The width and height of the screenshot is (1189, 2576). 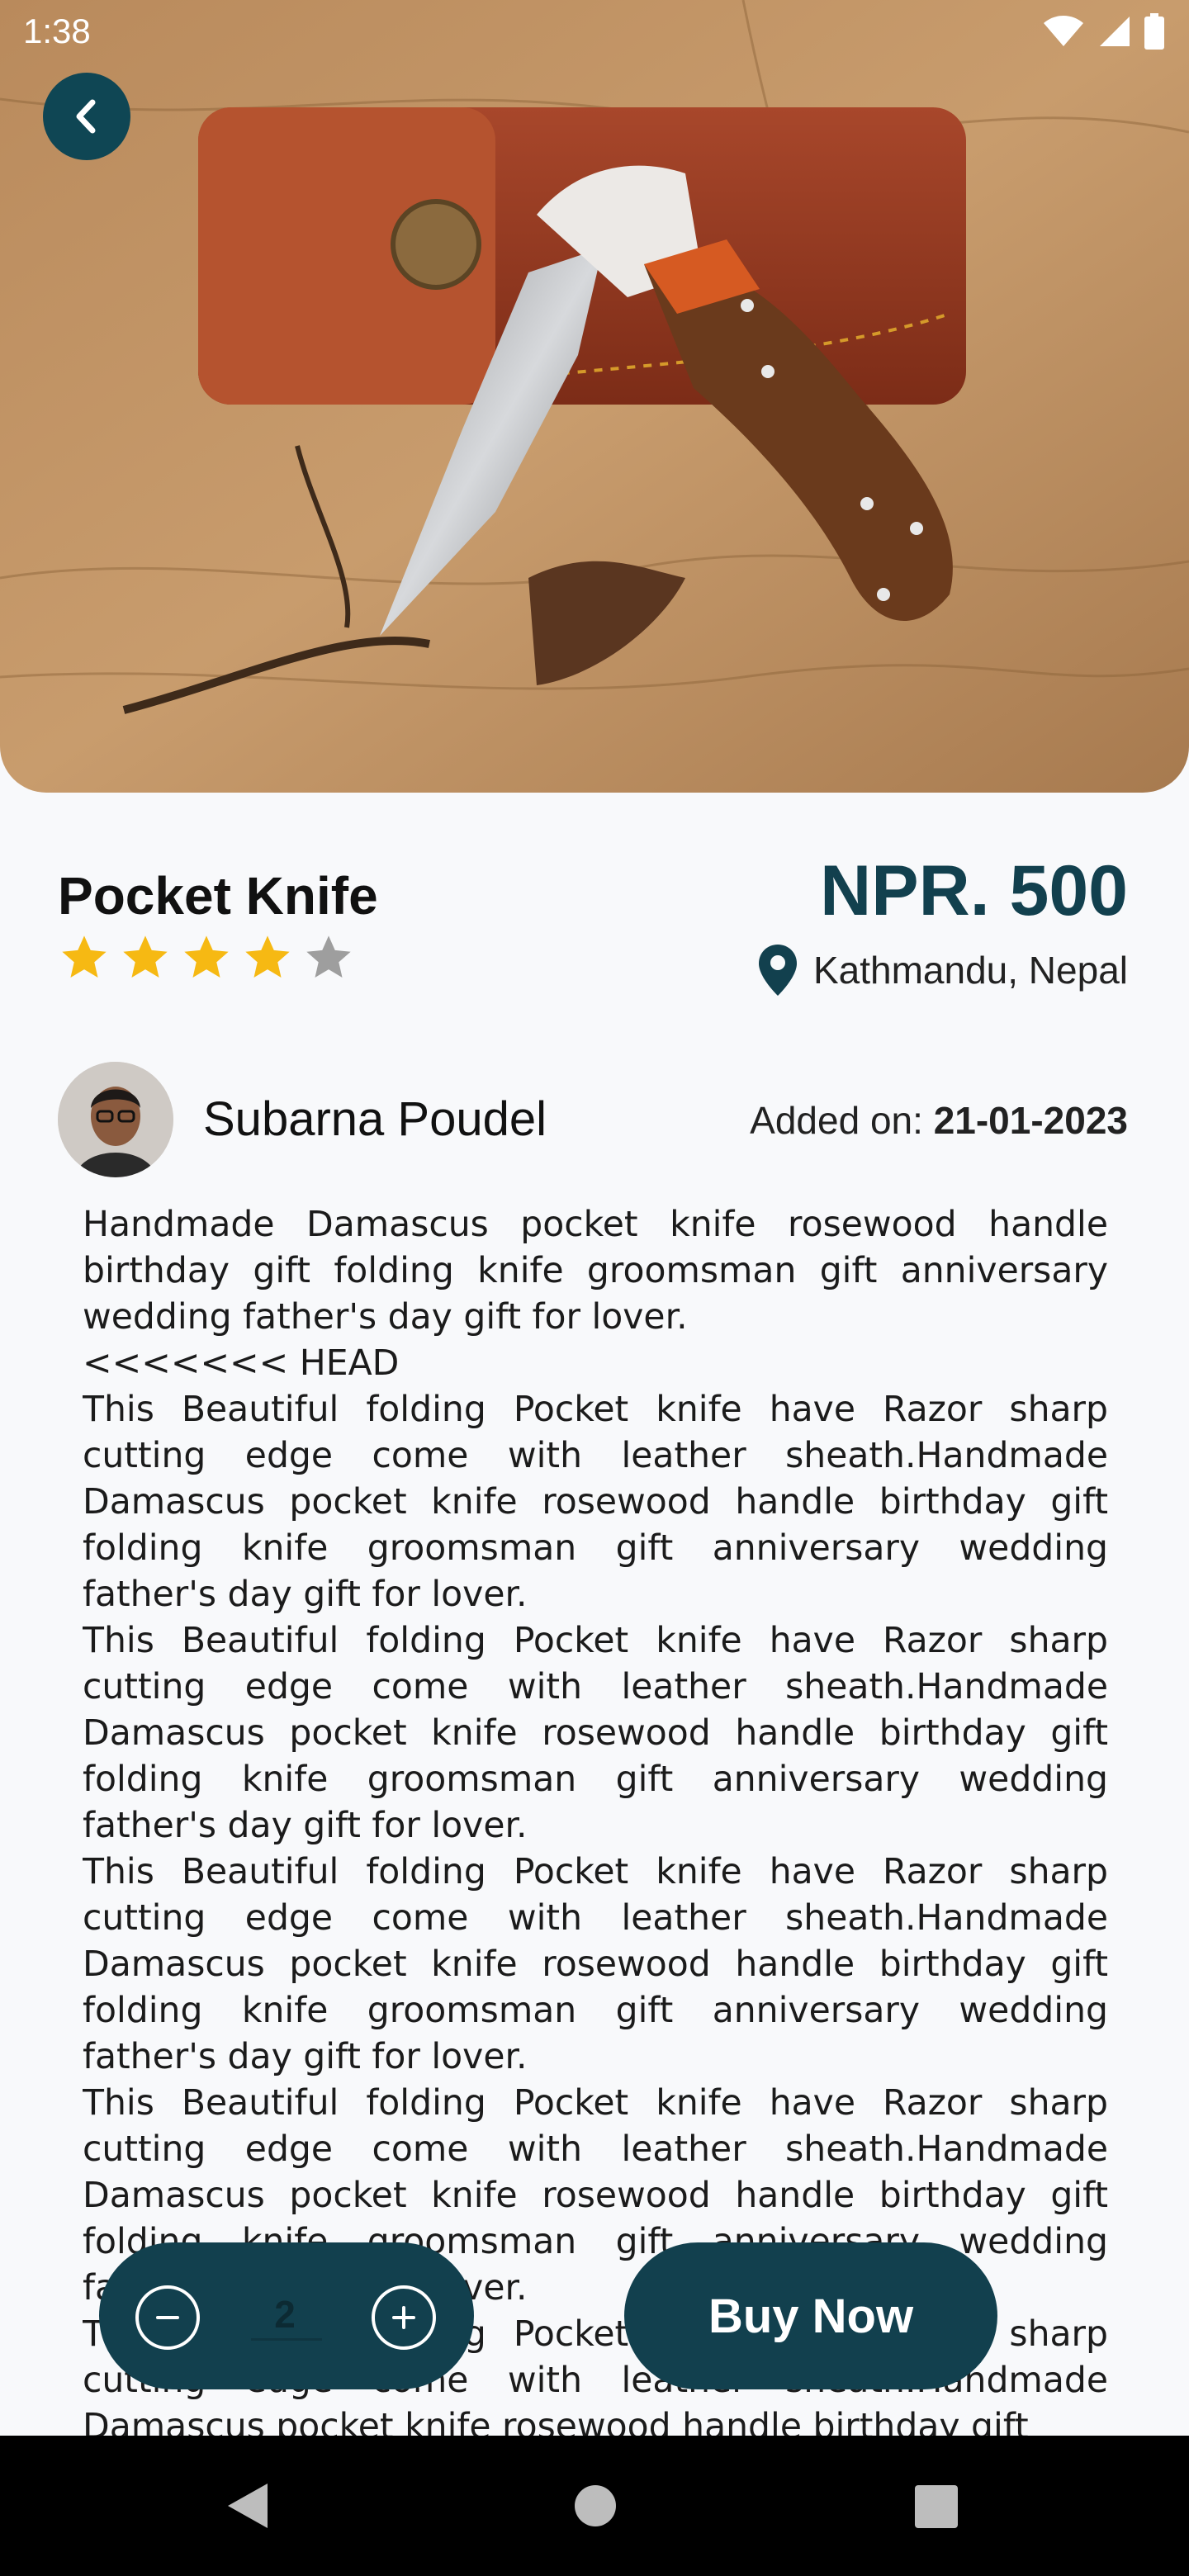 What do you see at coordinates (57, 31) in the screenshot?
I see `status-time: 1:38` at bounding box center [57, 31].